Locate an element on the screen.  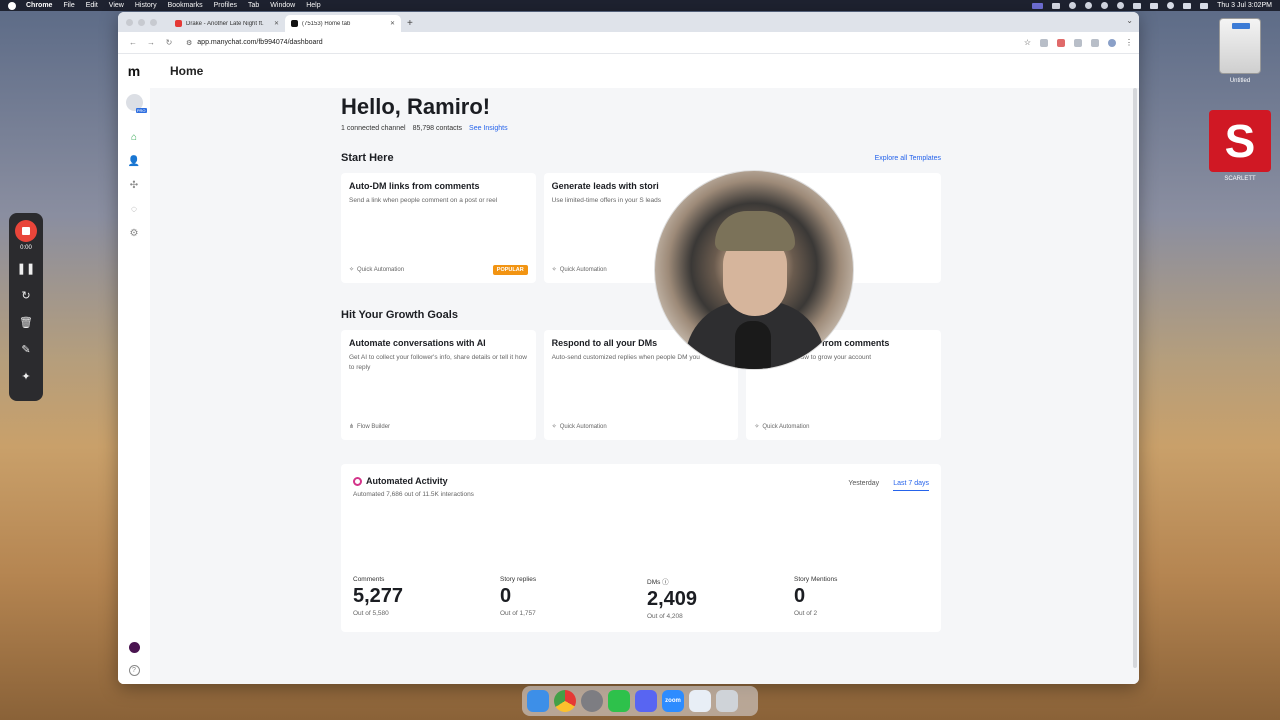
desktop-app-scarlett: S SCARLETT is located at coordinates (1240, 146).